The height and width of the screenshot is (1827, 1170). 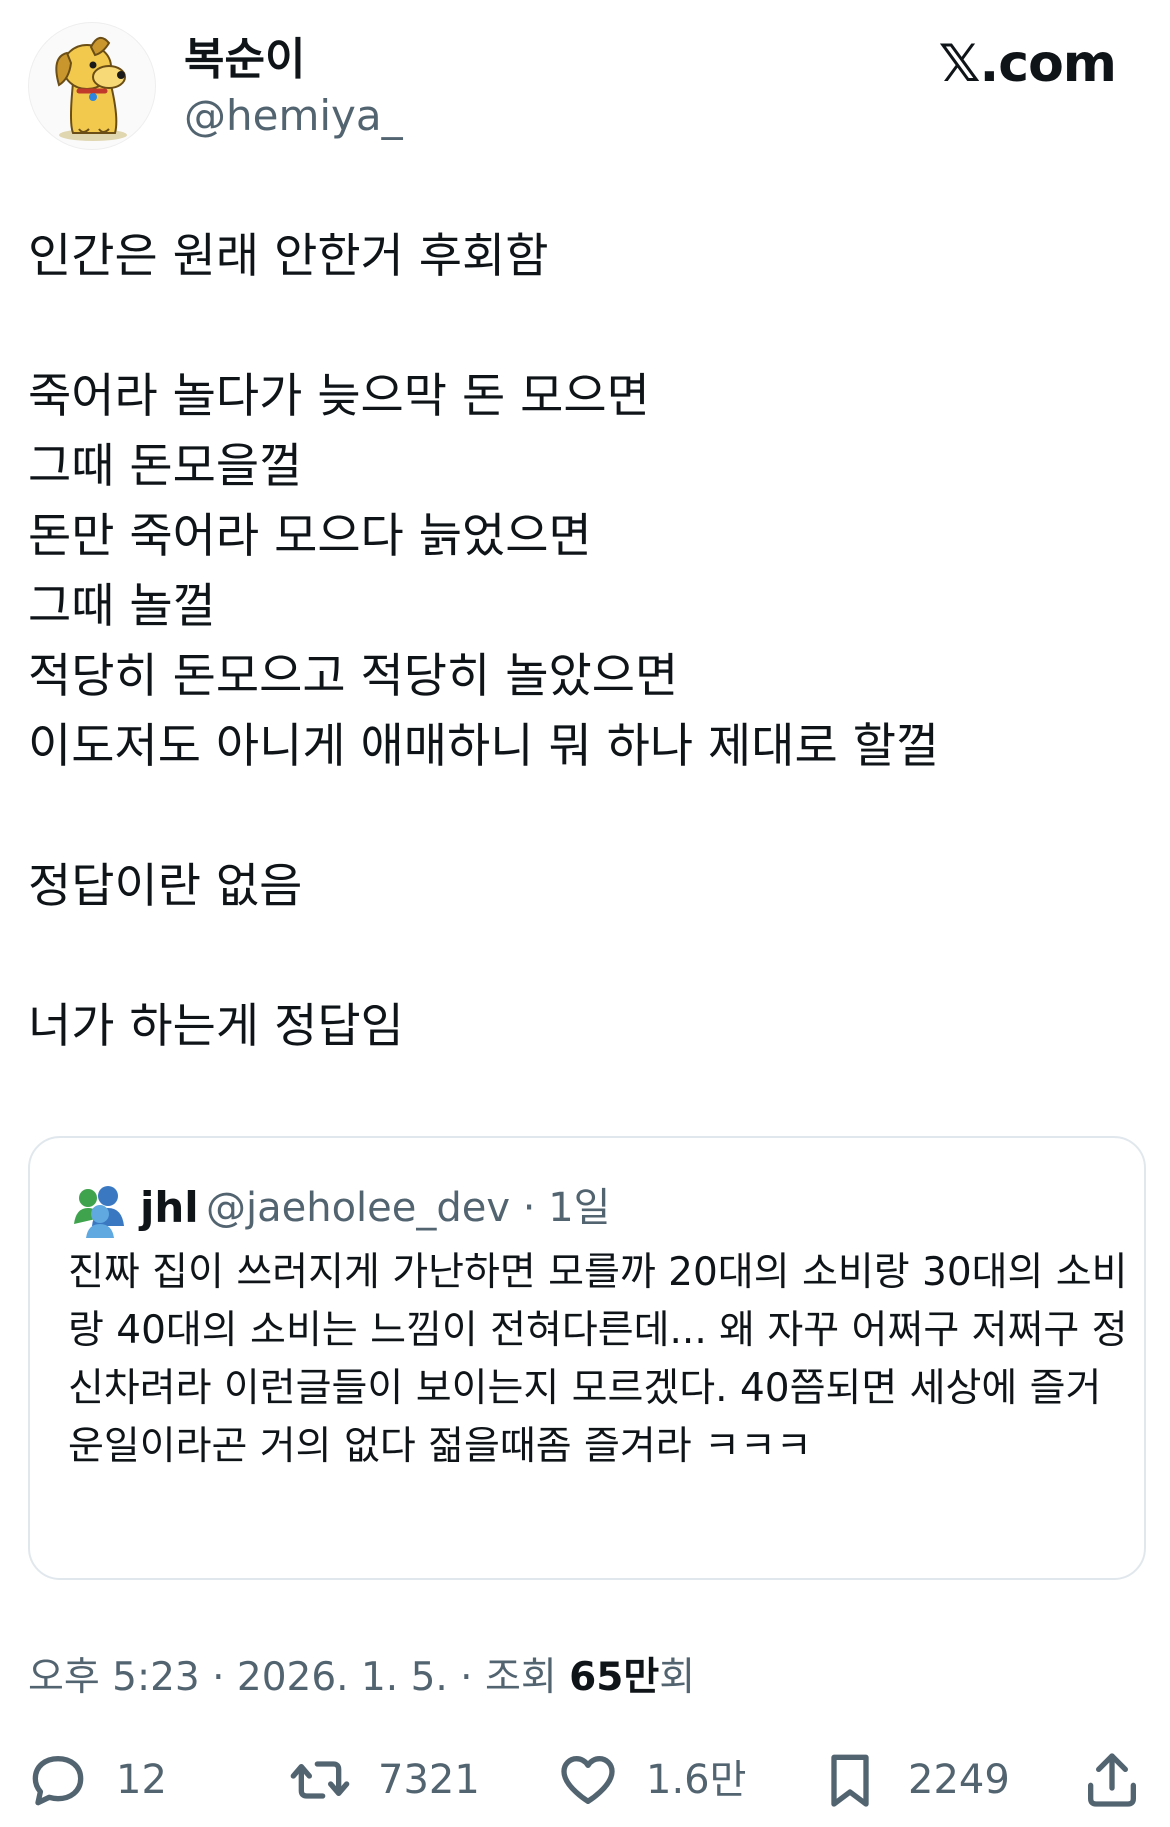 What do you see at coordinates (585, 90) in the screenshot?
I see `tweet-header: 복순이 @hemiya_ 𝕏.com` at bounding box center [585, 90].